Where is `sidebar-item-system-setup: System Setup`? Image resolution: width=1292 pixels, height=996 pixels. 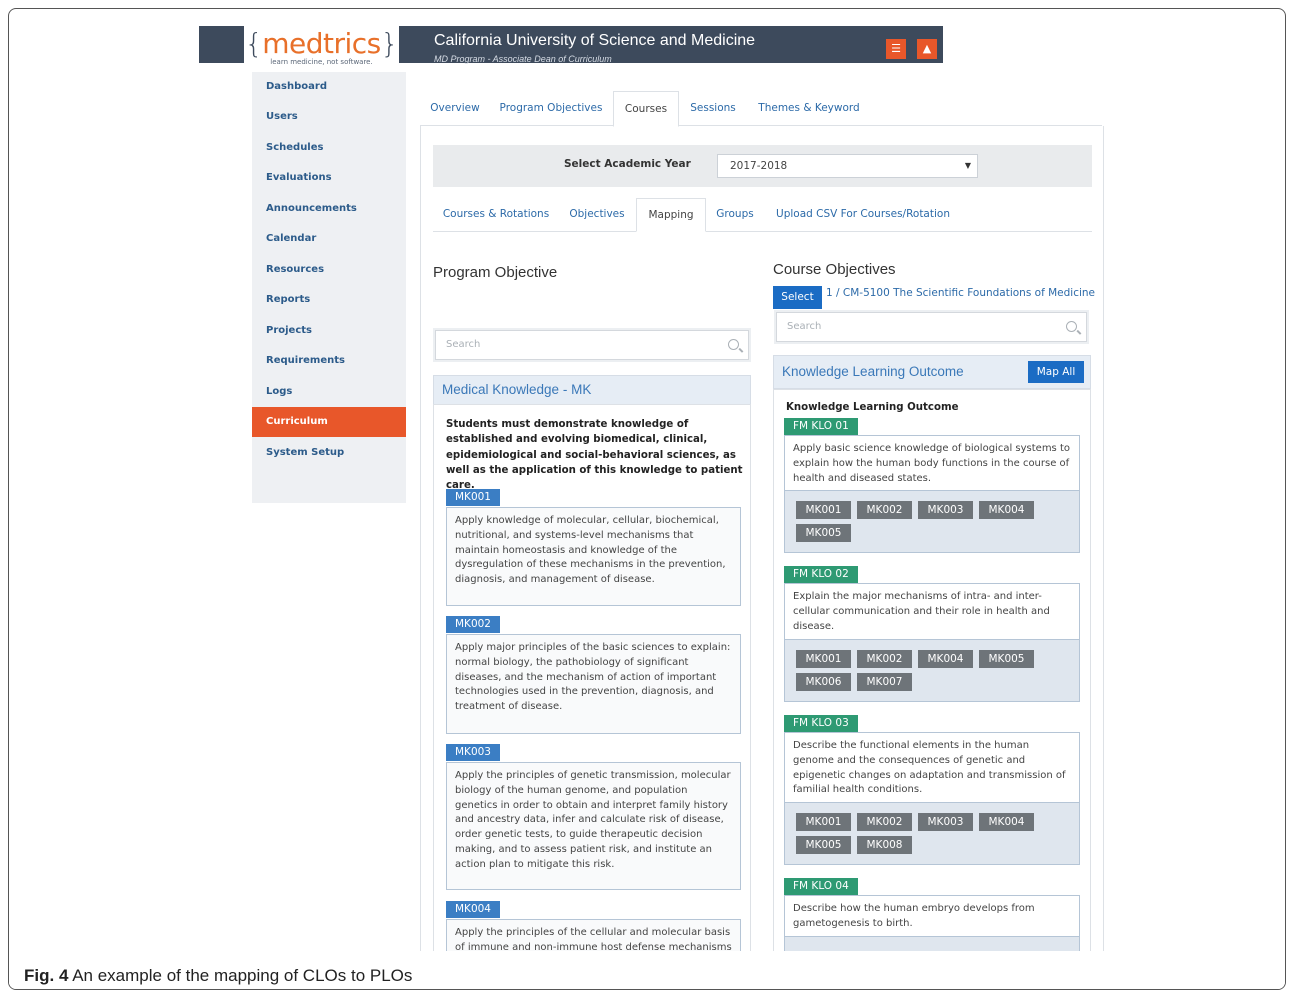 sidebar-item-system-setup: System Setup is located at coordinates (329, 453).